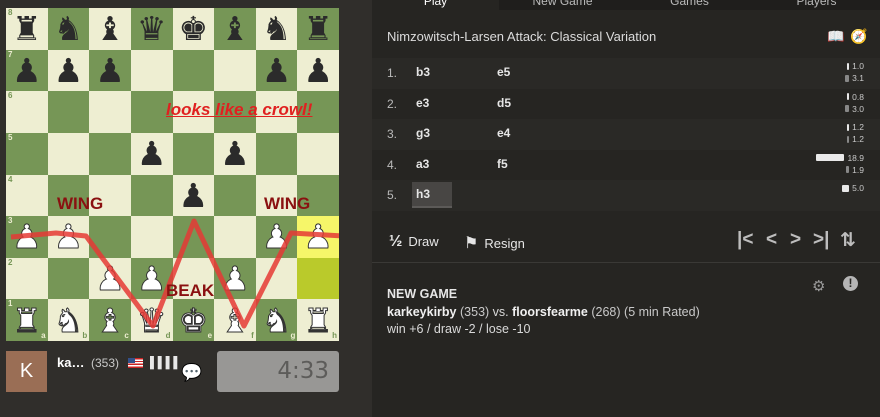 The width and height of the screenshot is (880, 417). I want to click on square-c1: c ♝, so click(110, 320).